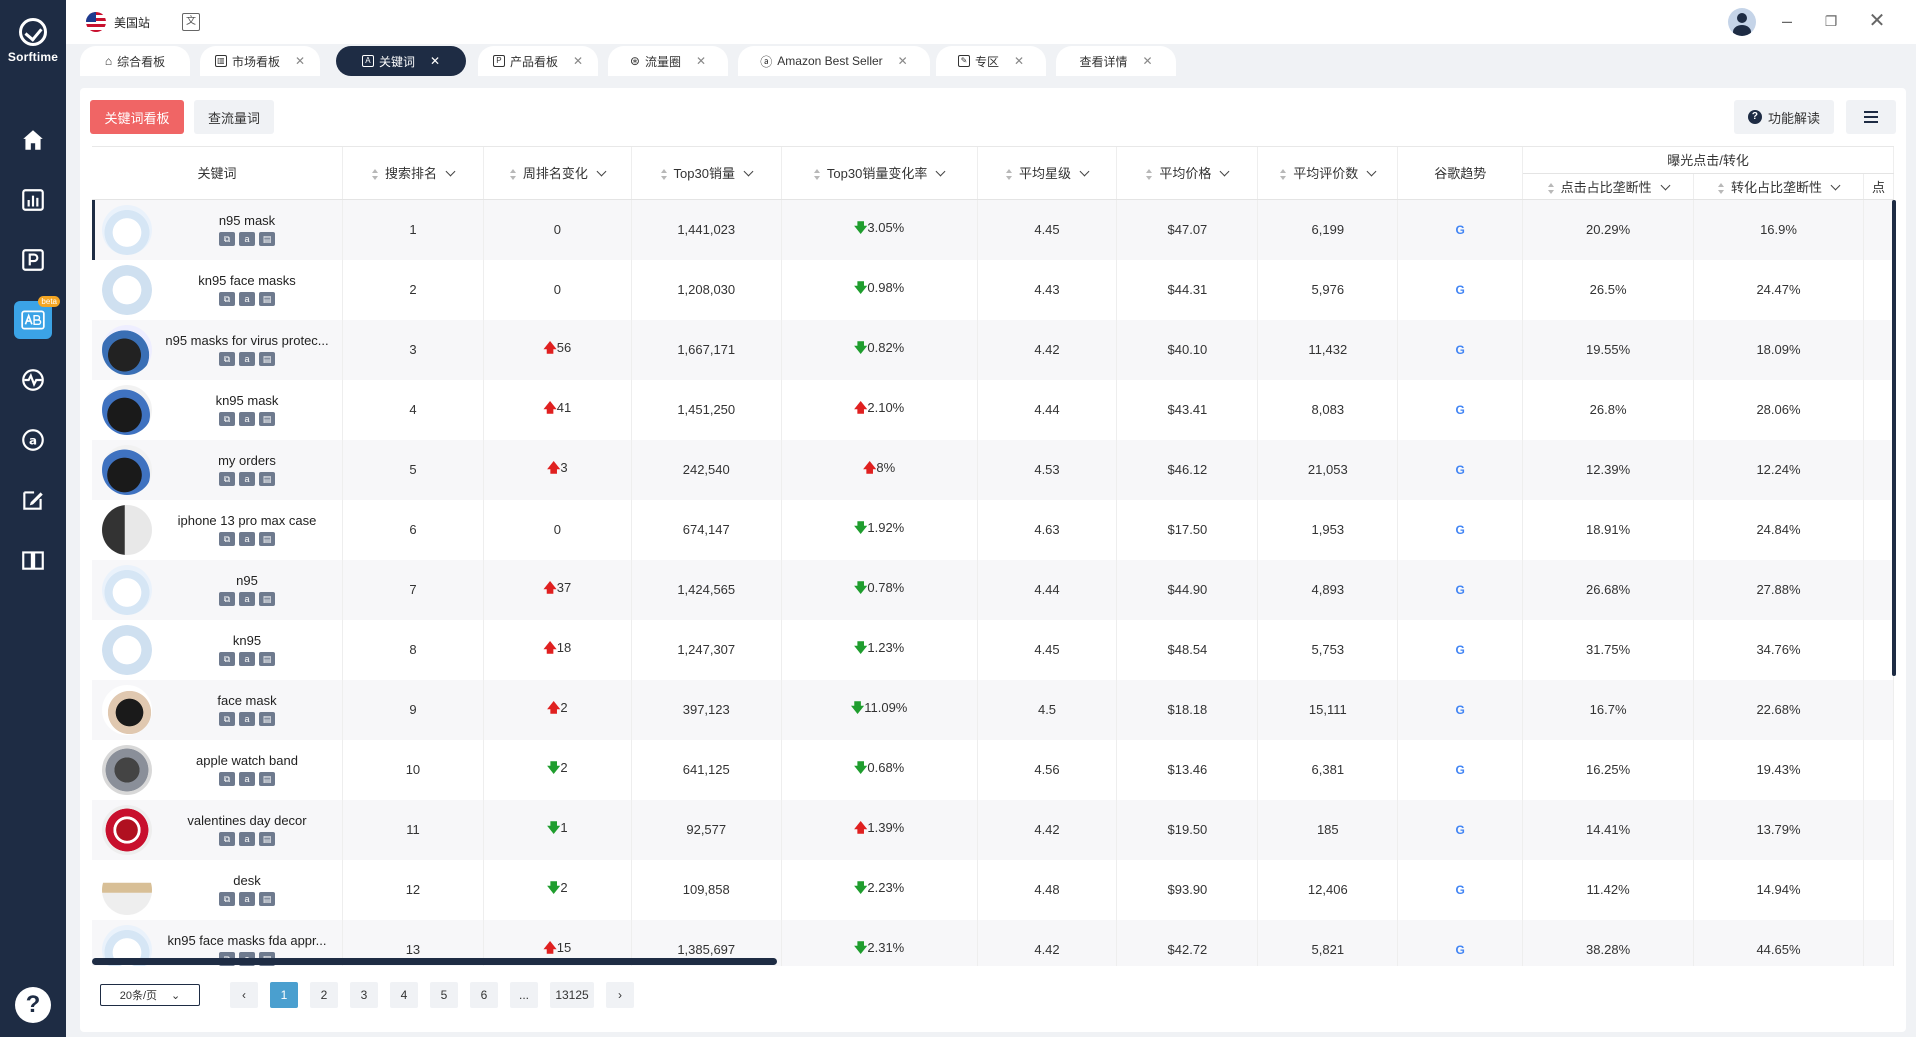 The image size is (1916, 1037). I want to click on cell-keyword: n95 ⧉ a ▤, so click(217, 589).